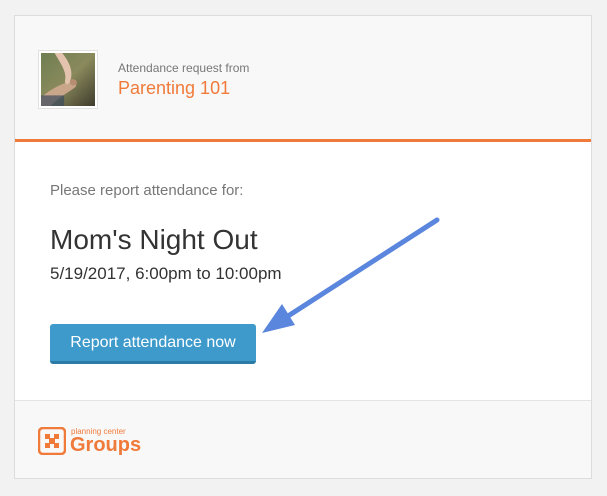 The height and width of the screenshot is (496, 607). Describe the element at coordinates (106, 445) in the screenshot. I see `logo-big-text: Groups` at that location.